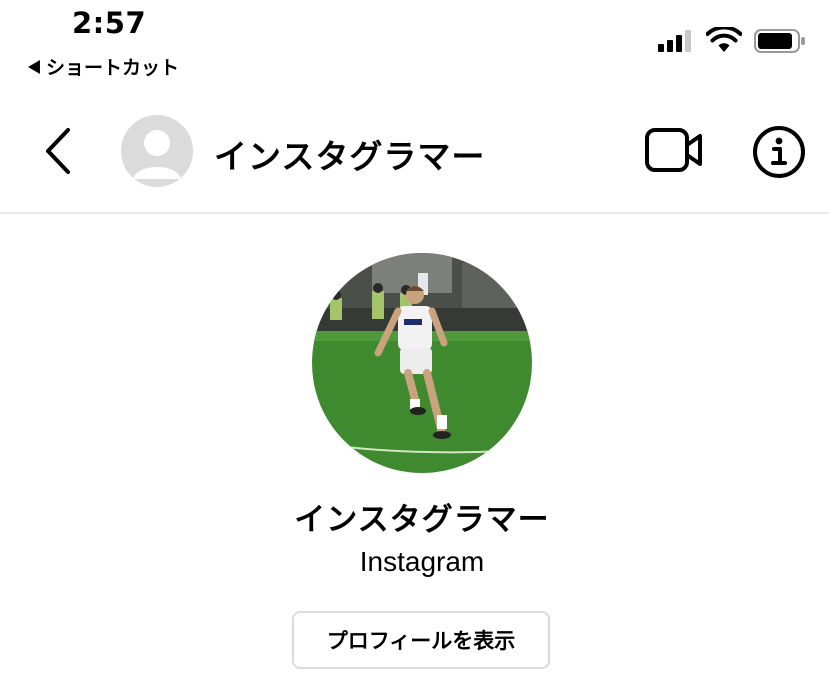  I want to click on soccer-player-photo, so click(422, 363).